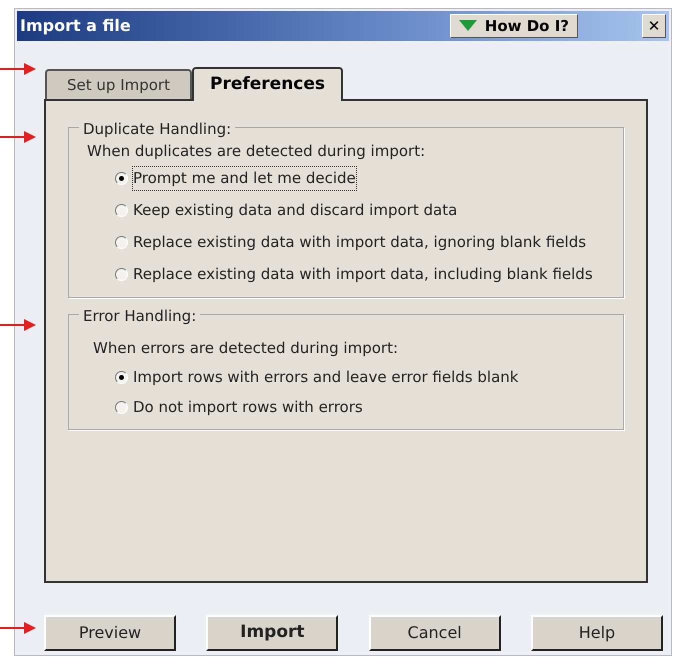 Image resolution: width=675 pixels, height=660 pixels. I want to click on triangle-down-icon, so click(467, 26).